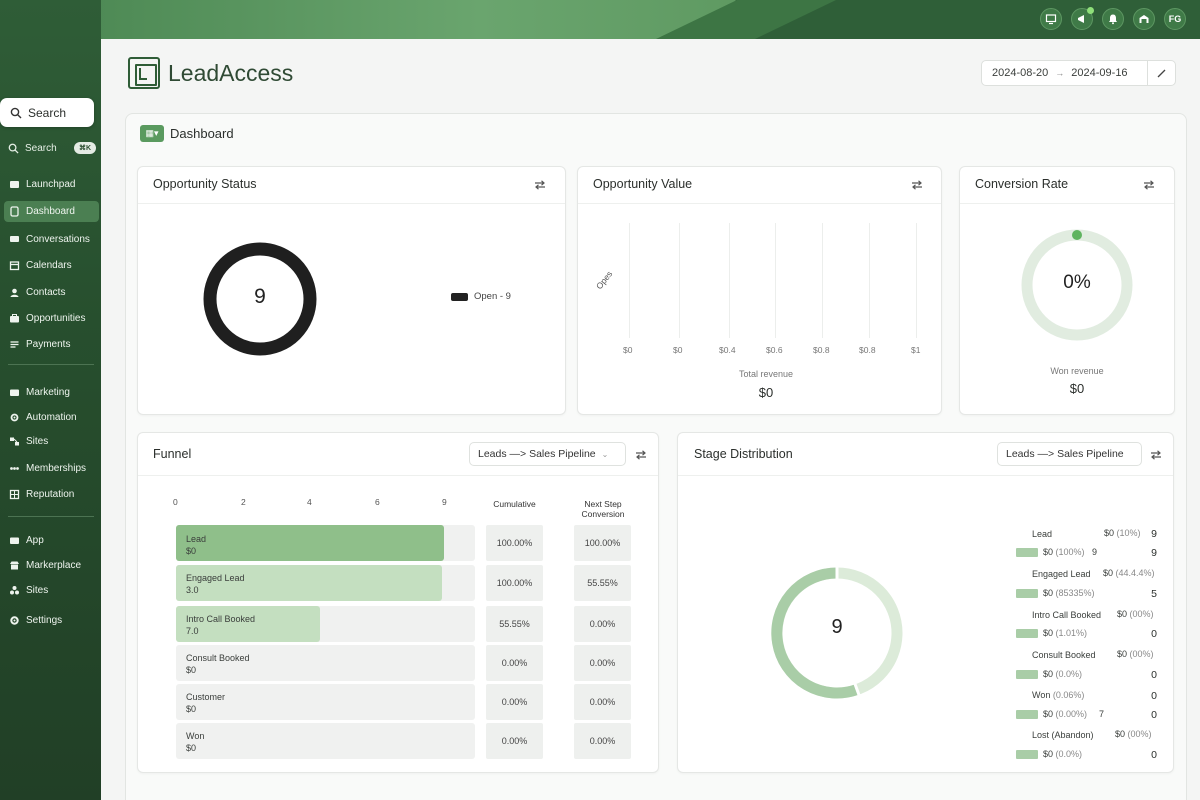 This screenshot has height=800, width=1200. What do you see at coordinates (51, 590) in the screenshot?
I see `sidebar-item-sites-2: Sites` at bounding box center [51, 590].